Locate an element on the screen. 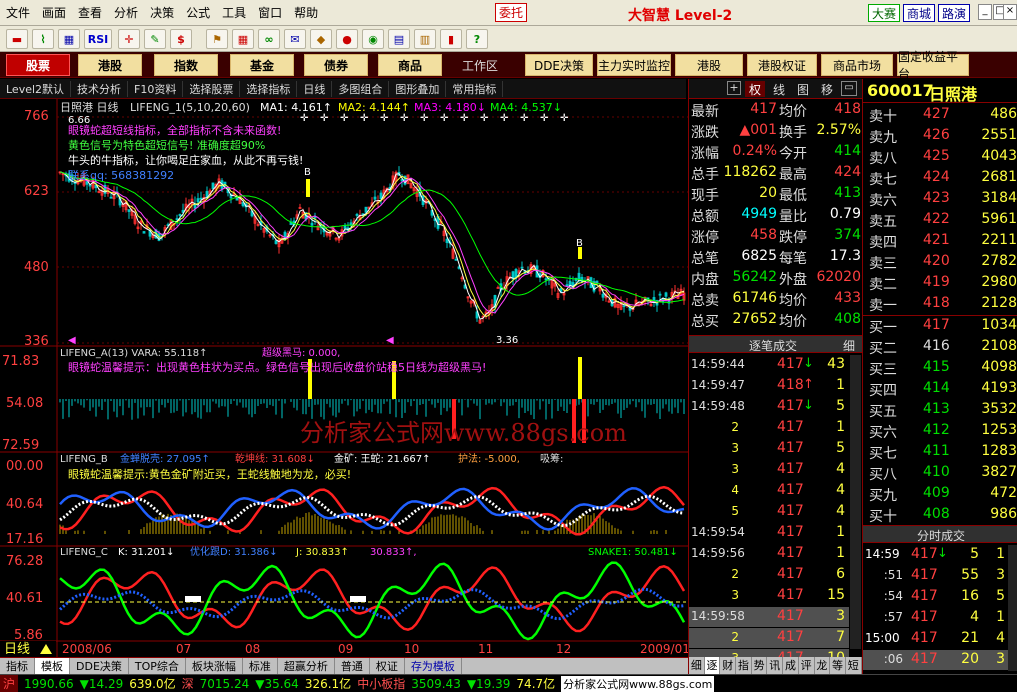 This screenshot has width=1017, height=692. side-tab: 龙 is located at coordinates (823, 665).